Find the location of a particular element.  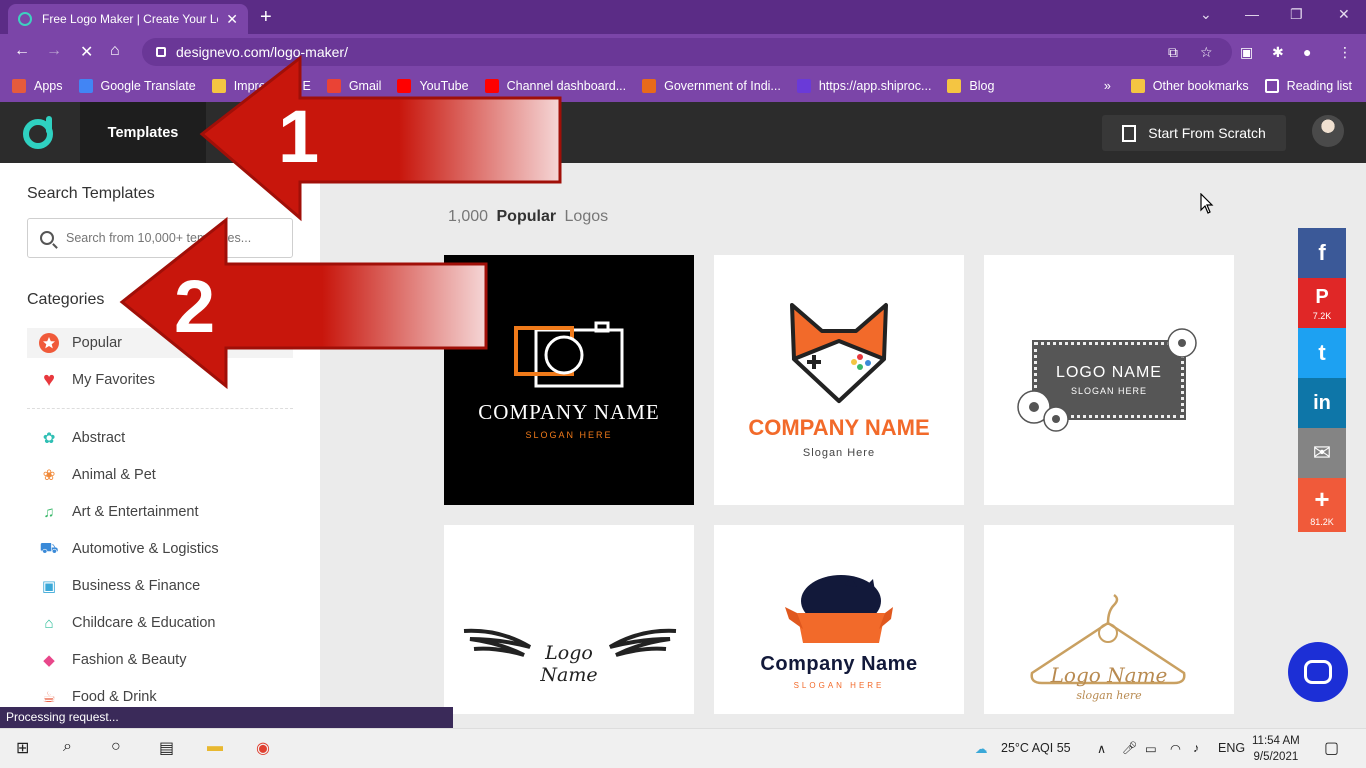

mouse-cursor-icon is located at coordinates (1207, 203).